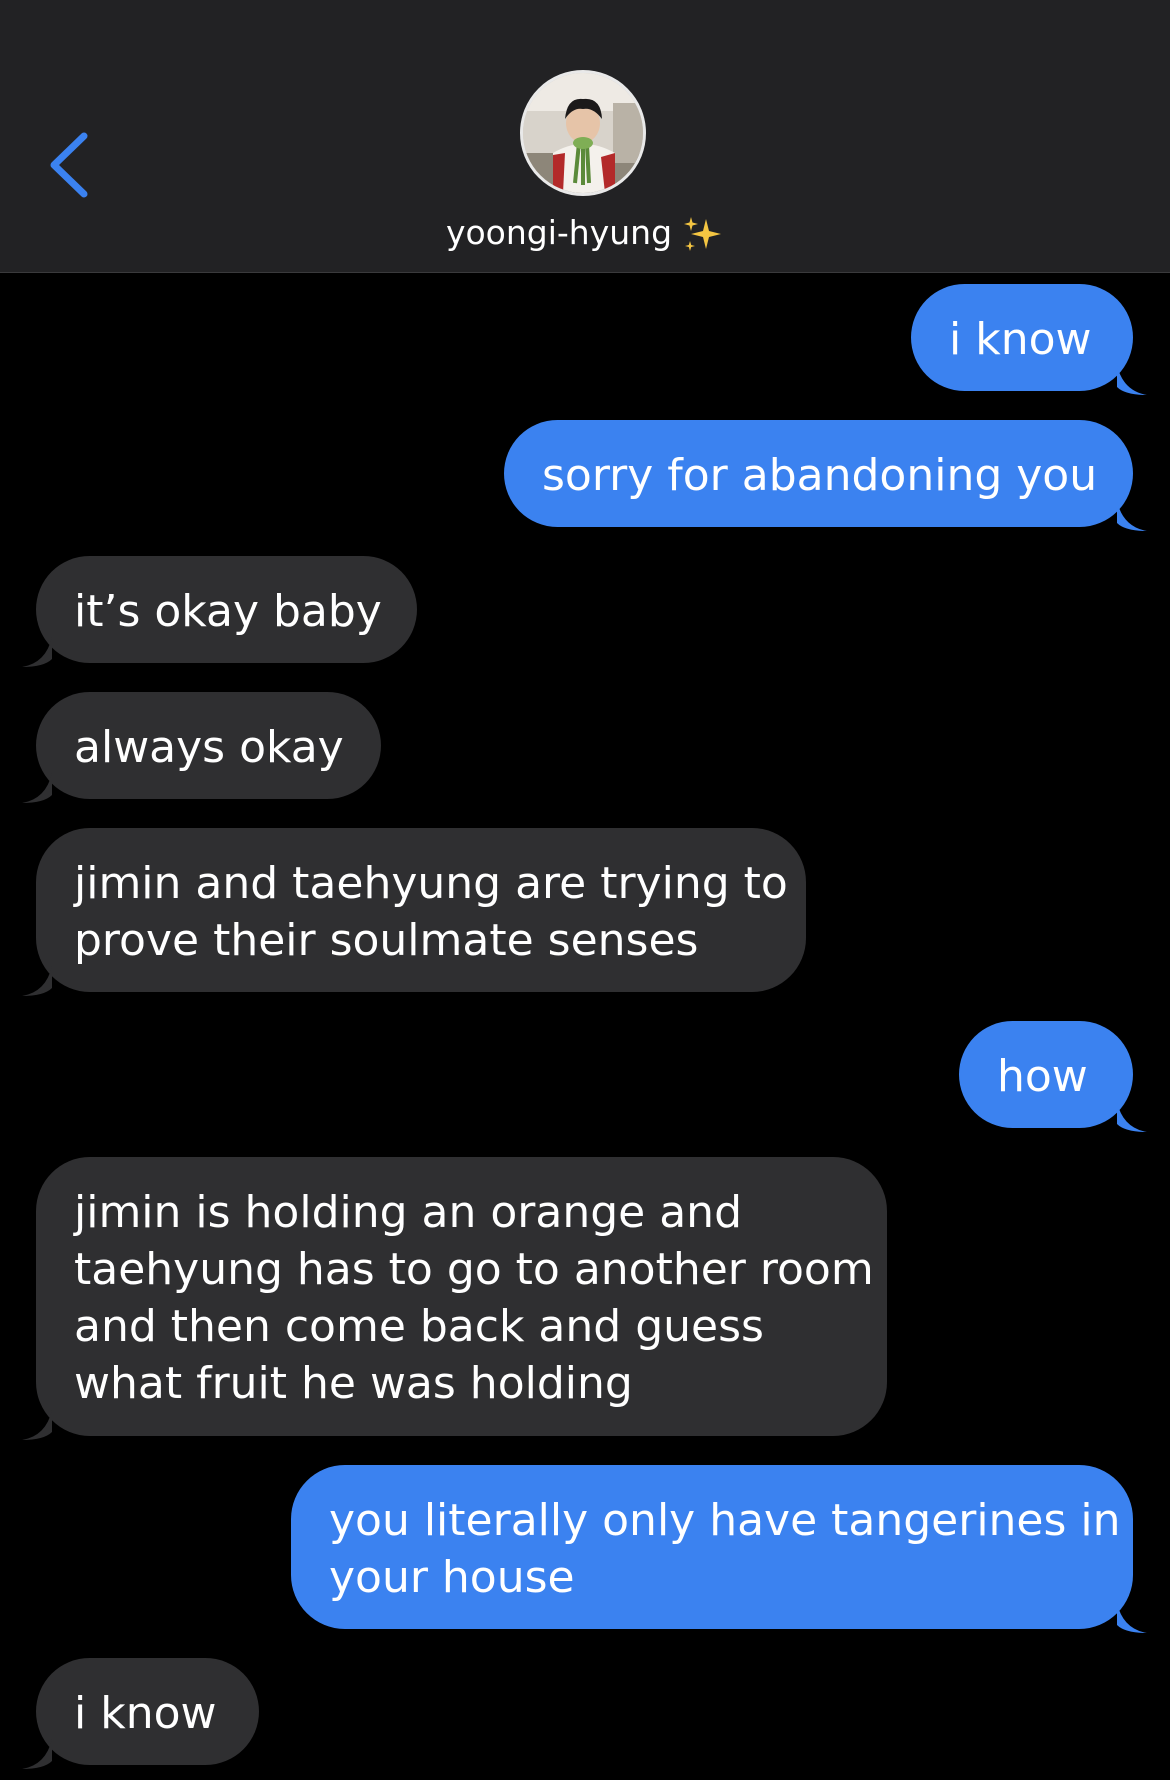  What do you see at coordinates (408, 1212) in the screenshot?
I see `message-text-line: jimin is holding an orange and` at bounding box center [408, 1212].